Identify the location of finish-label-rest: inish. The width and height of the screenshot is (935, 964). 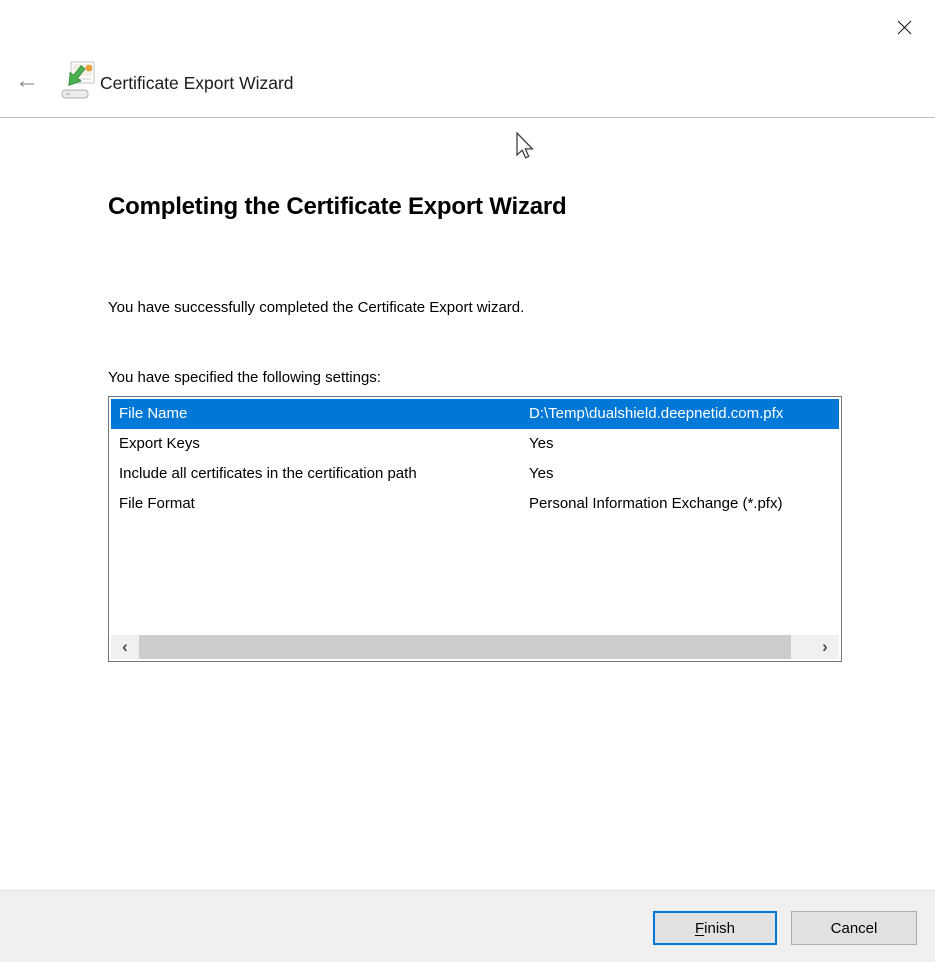
(720, 928).